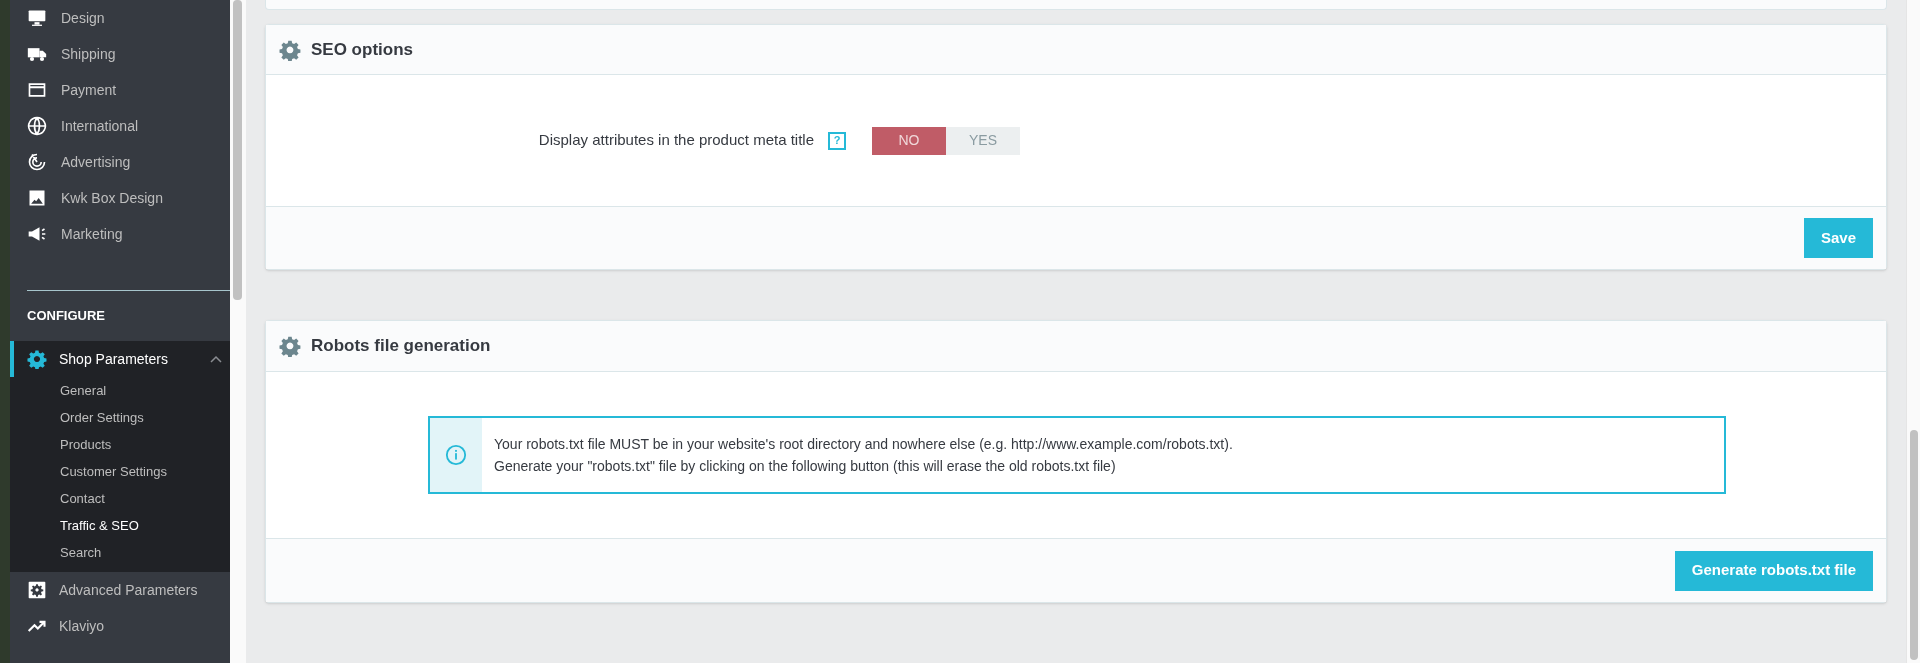 This screenshot has height=663, width=1920. Describe the element at coordinates (120, 54) in the screenshot. I see `sidebar-item: Shipping` at that location.